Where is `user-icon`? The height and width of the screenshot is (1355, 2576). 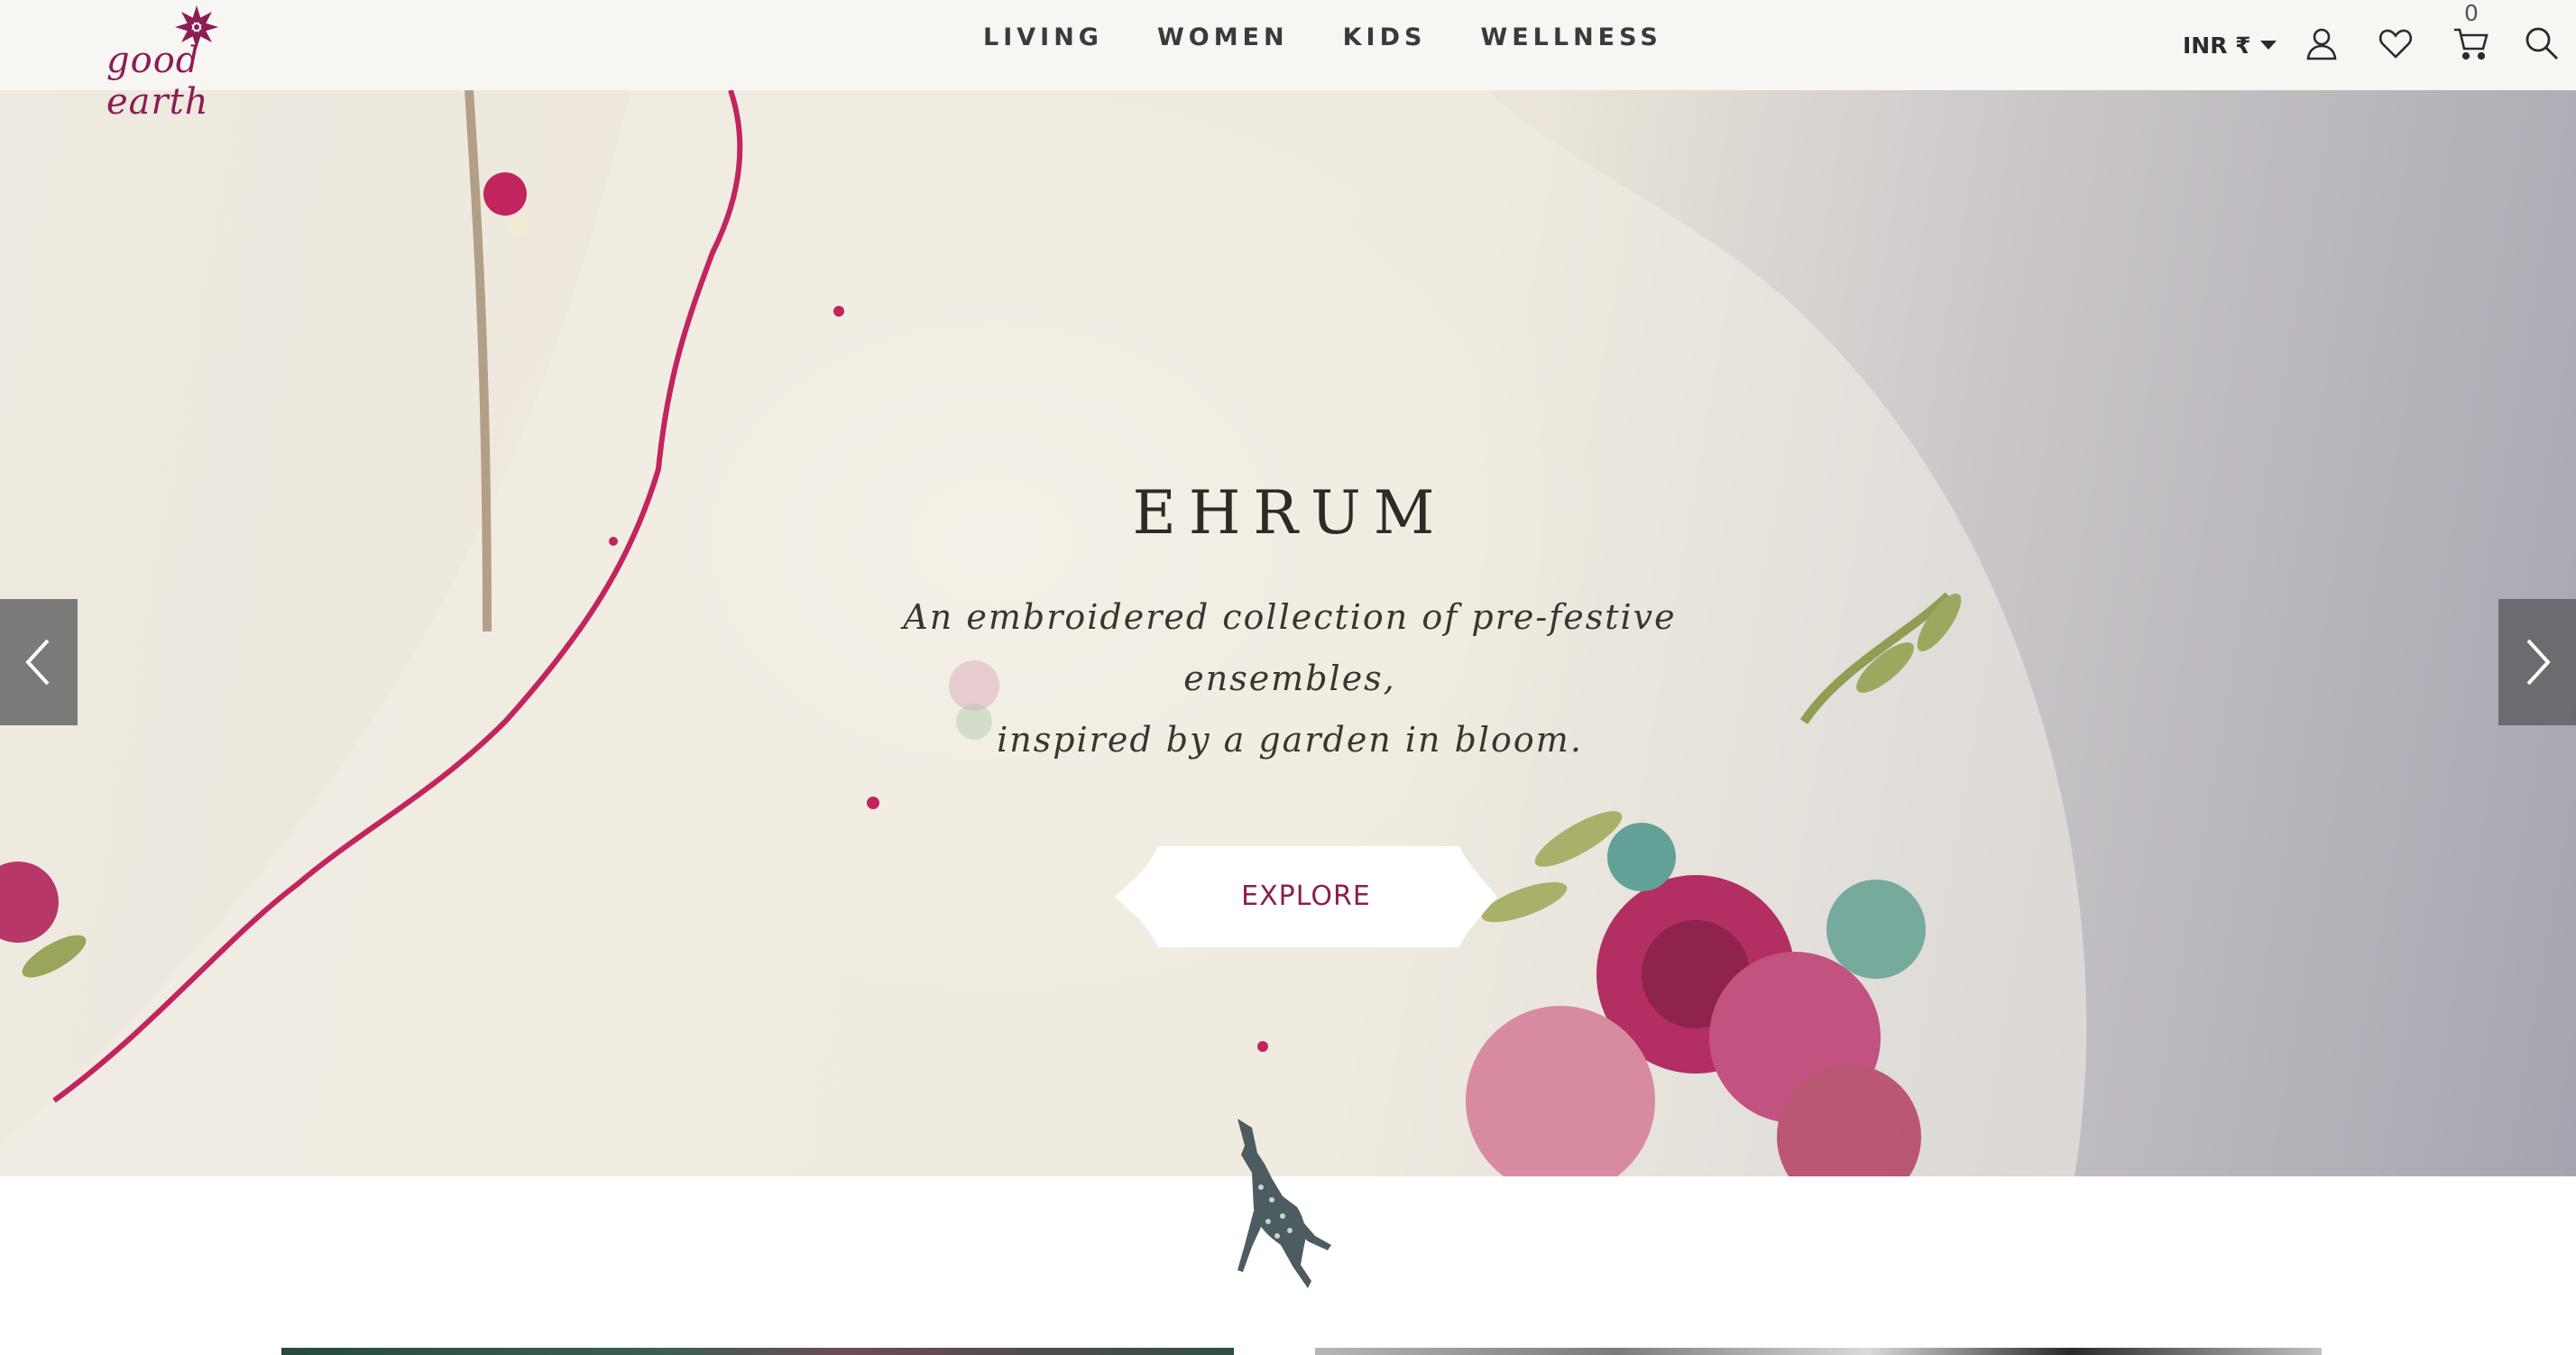 user-icon is located at coordinates (2321, 43).